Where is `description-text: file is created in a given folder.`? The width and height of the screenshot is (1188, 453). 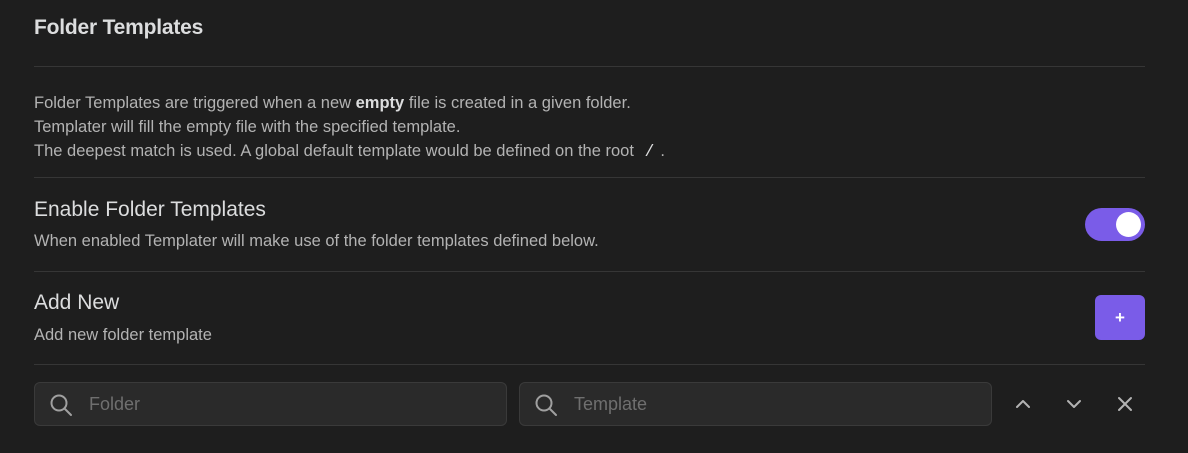 description-text: file is created in a given folder. is located at coordinates (517, 103).